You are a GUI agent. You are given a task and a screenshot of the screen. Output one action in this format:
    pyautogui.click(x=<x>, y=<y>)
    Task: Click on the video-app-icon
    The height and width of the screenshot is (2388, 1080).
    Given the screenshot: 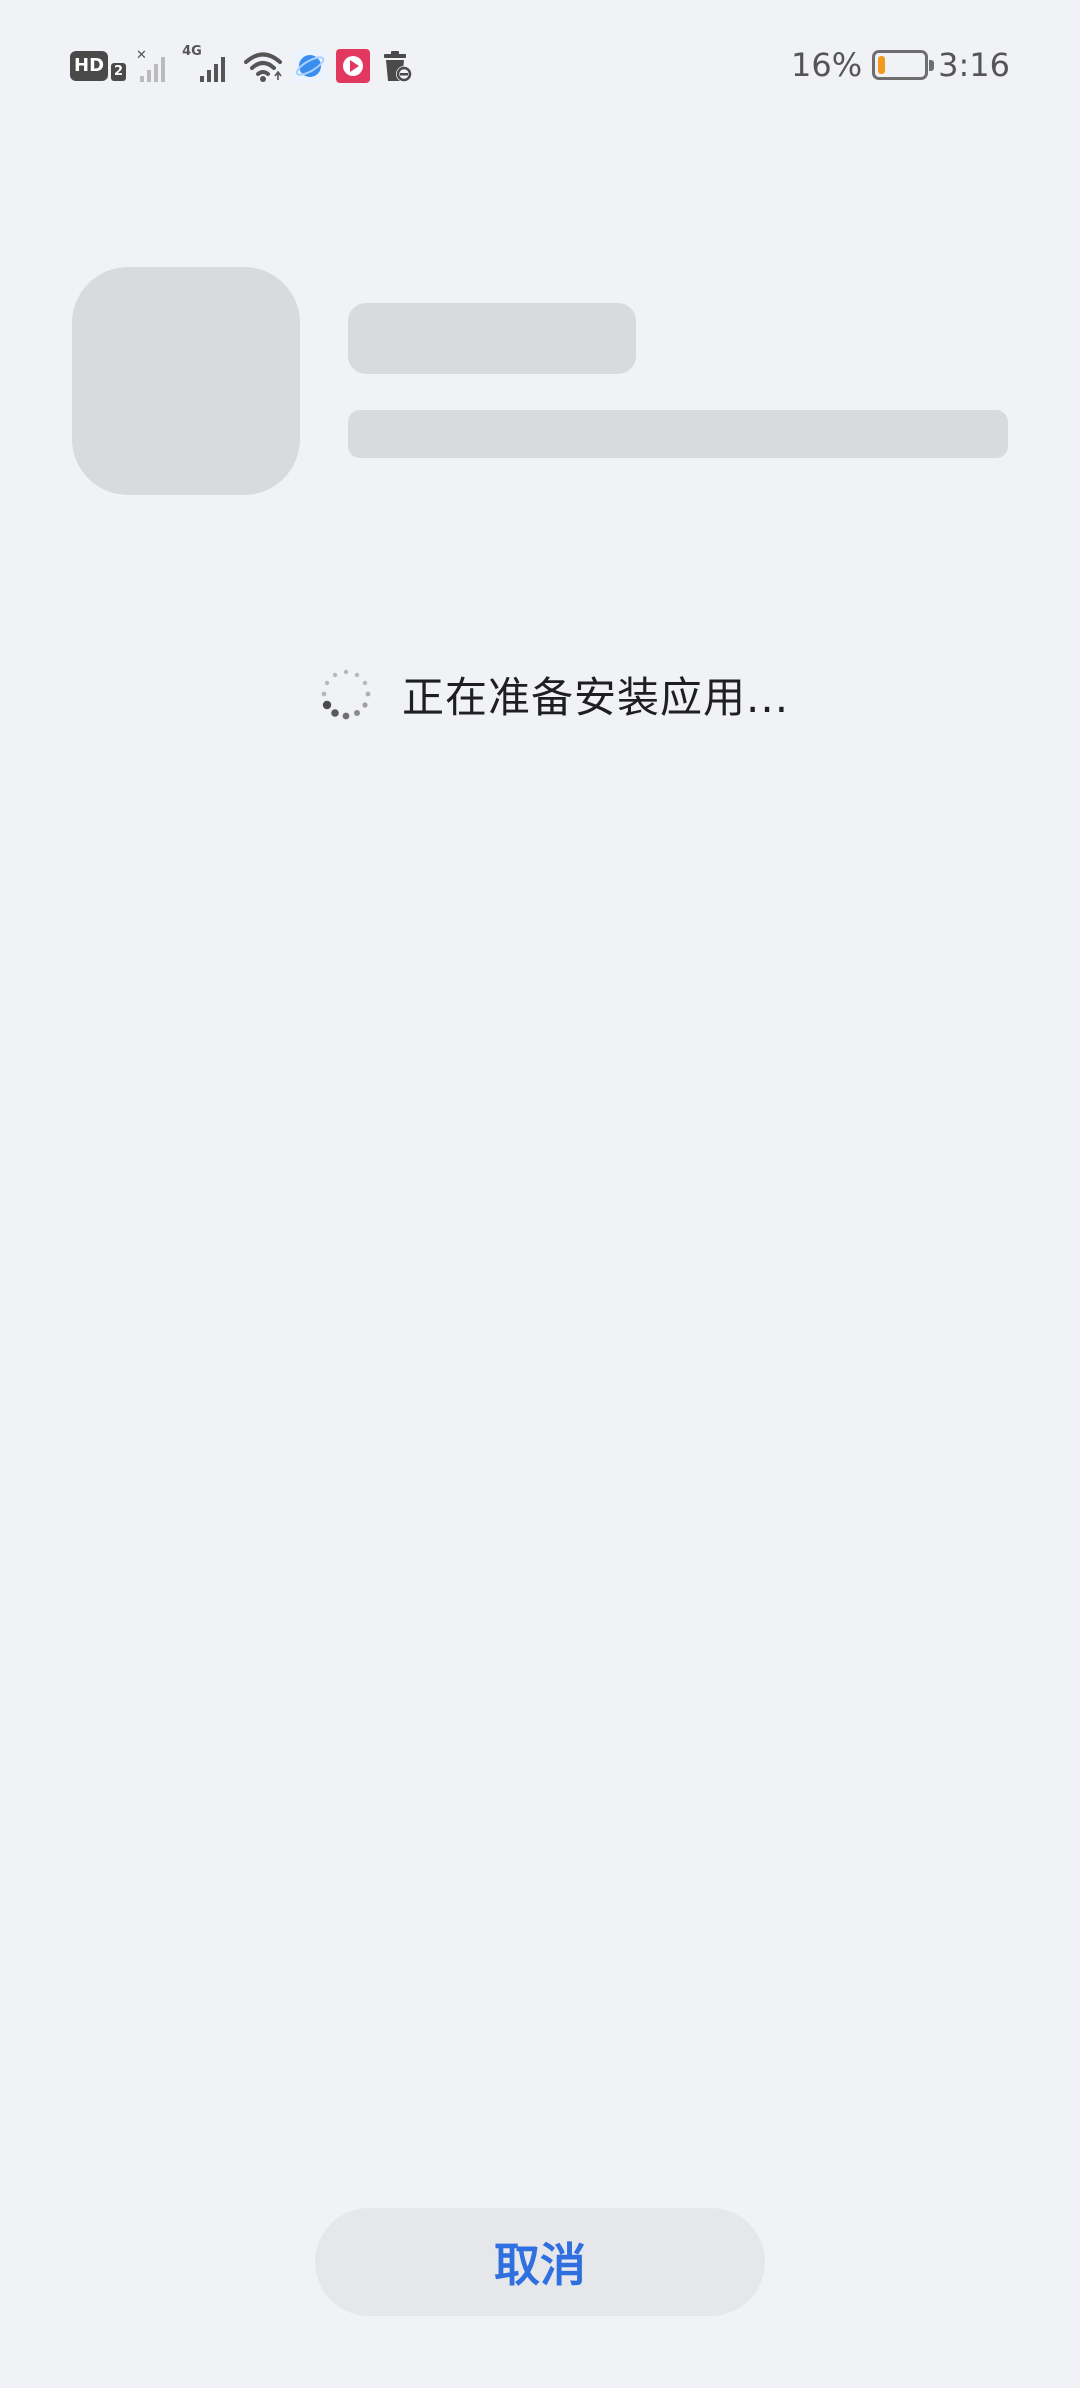 What is the action you would take?
    pyautogui.click(x=353, y=66)
    